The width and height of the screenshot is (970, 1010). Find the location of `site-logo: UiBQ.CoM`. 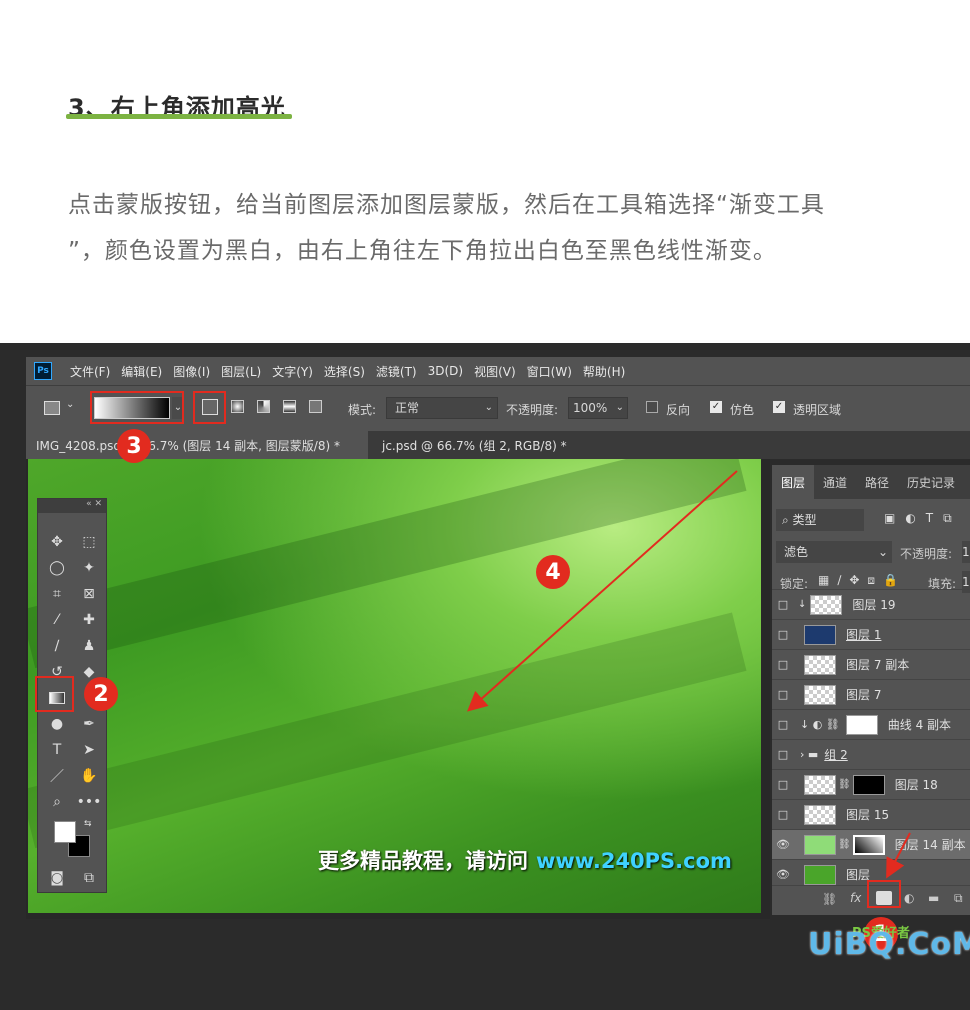

site-logo: UiBQ.CoM is located at coordinates (889, 944).